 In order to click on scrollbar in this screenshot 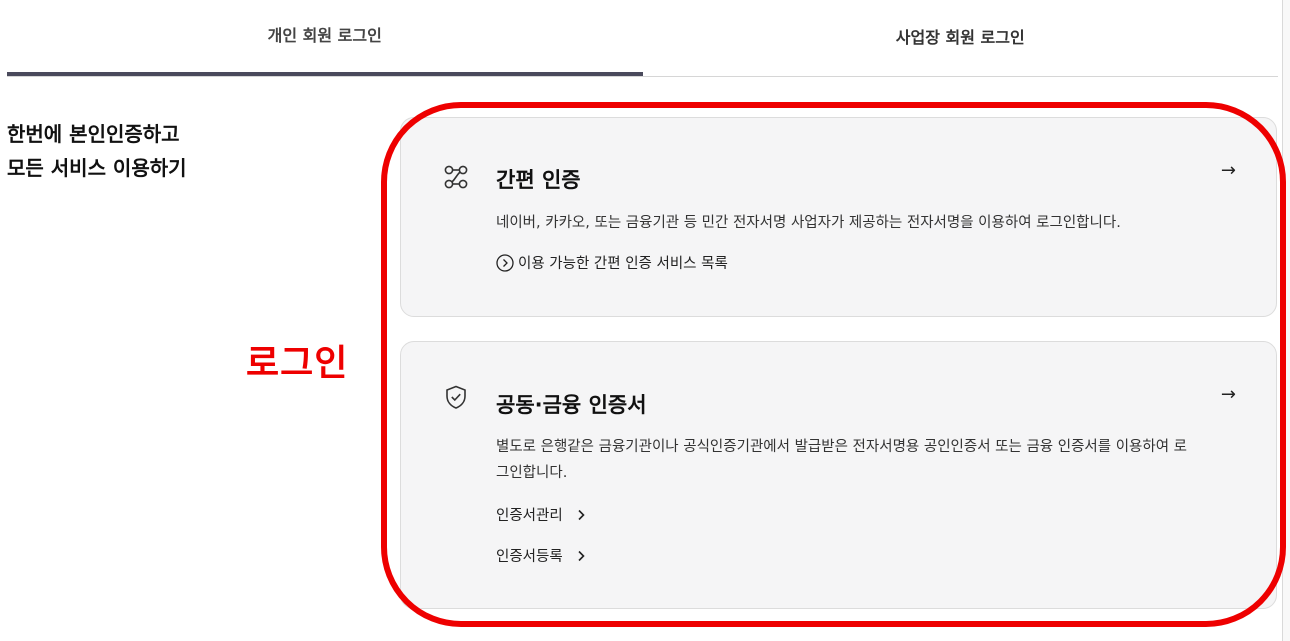, I will do `click(1286, 320)`.